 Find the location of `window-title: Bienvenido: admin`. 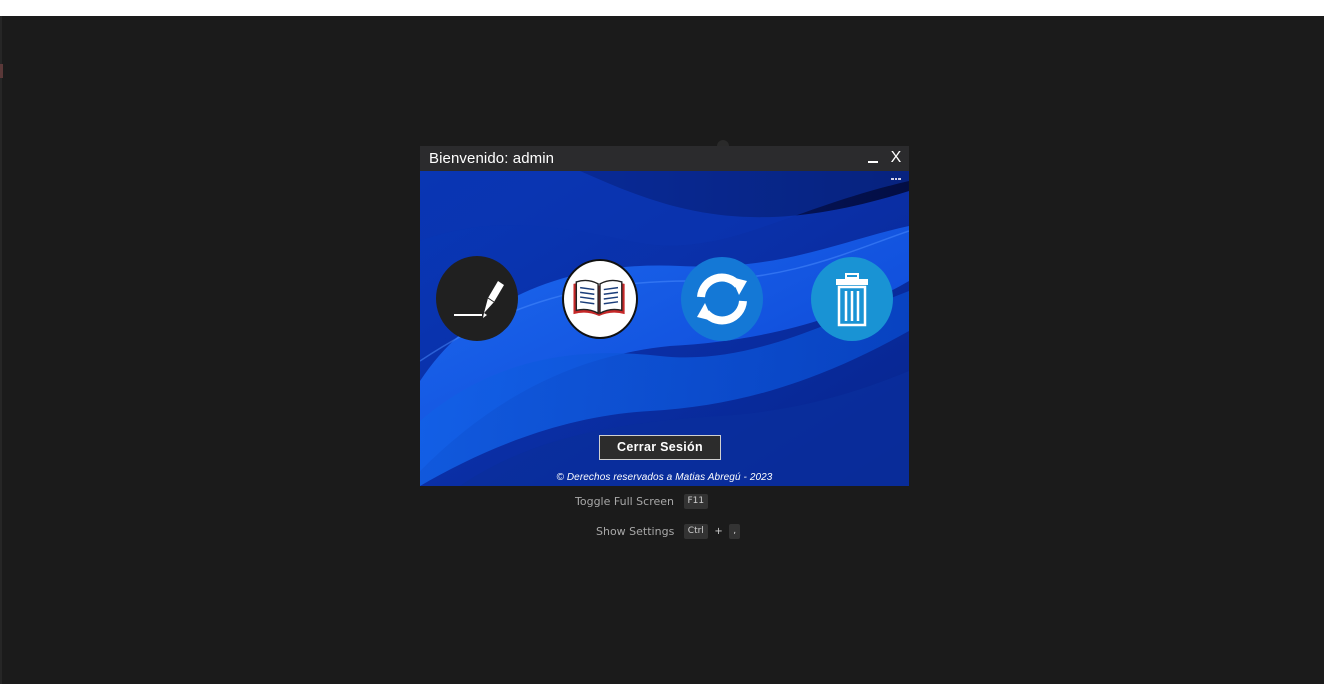

window-title: Bienvenido: admin is located at coordinates (492, 158).